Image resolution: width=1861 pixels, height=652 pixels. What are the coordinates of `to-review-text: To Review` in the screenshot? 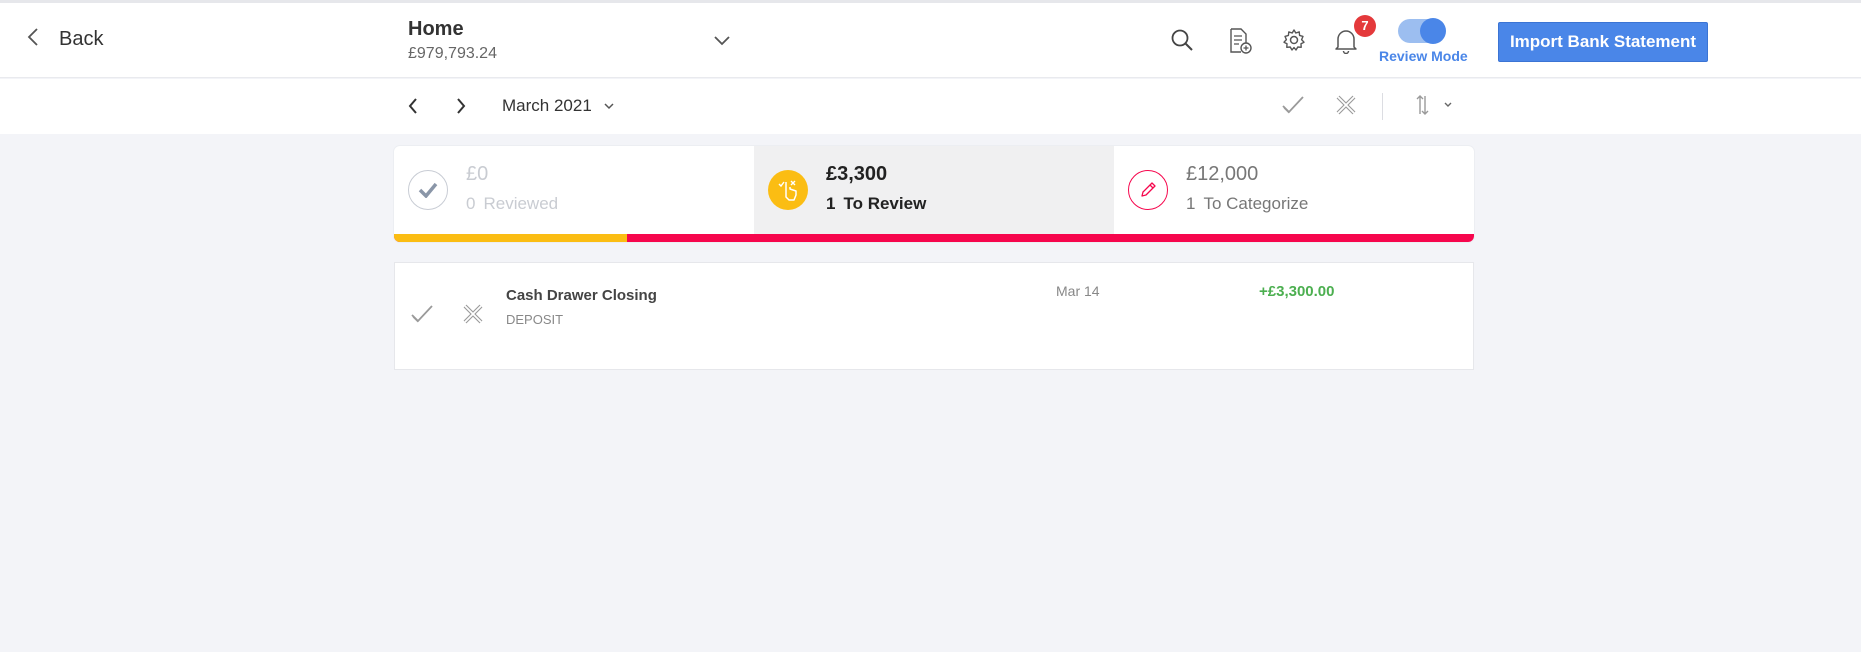 It's located at (885, 203).